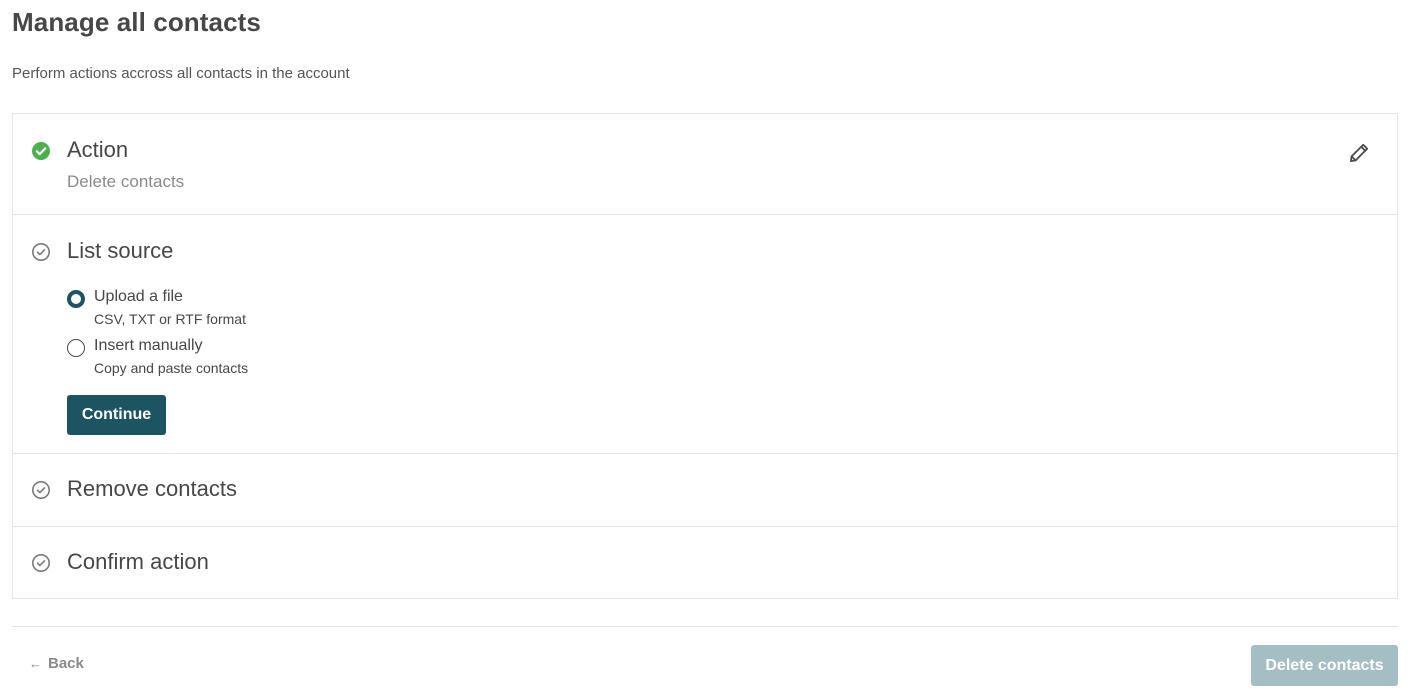  I want to click on step-title: Action, so click(98, 149).